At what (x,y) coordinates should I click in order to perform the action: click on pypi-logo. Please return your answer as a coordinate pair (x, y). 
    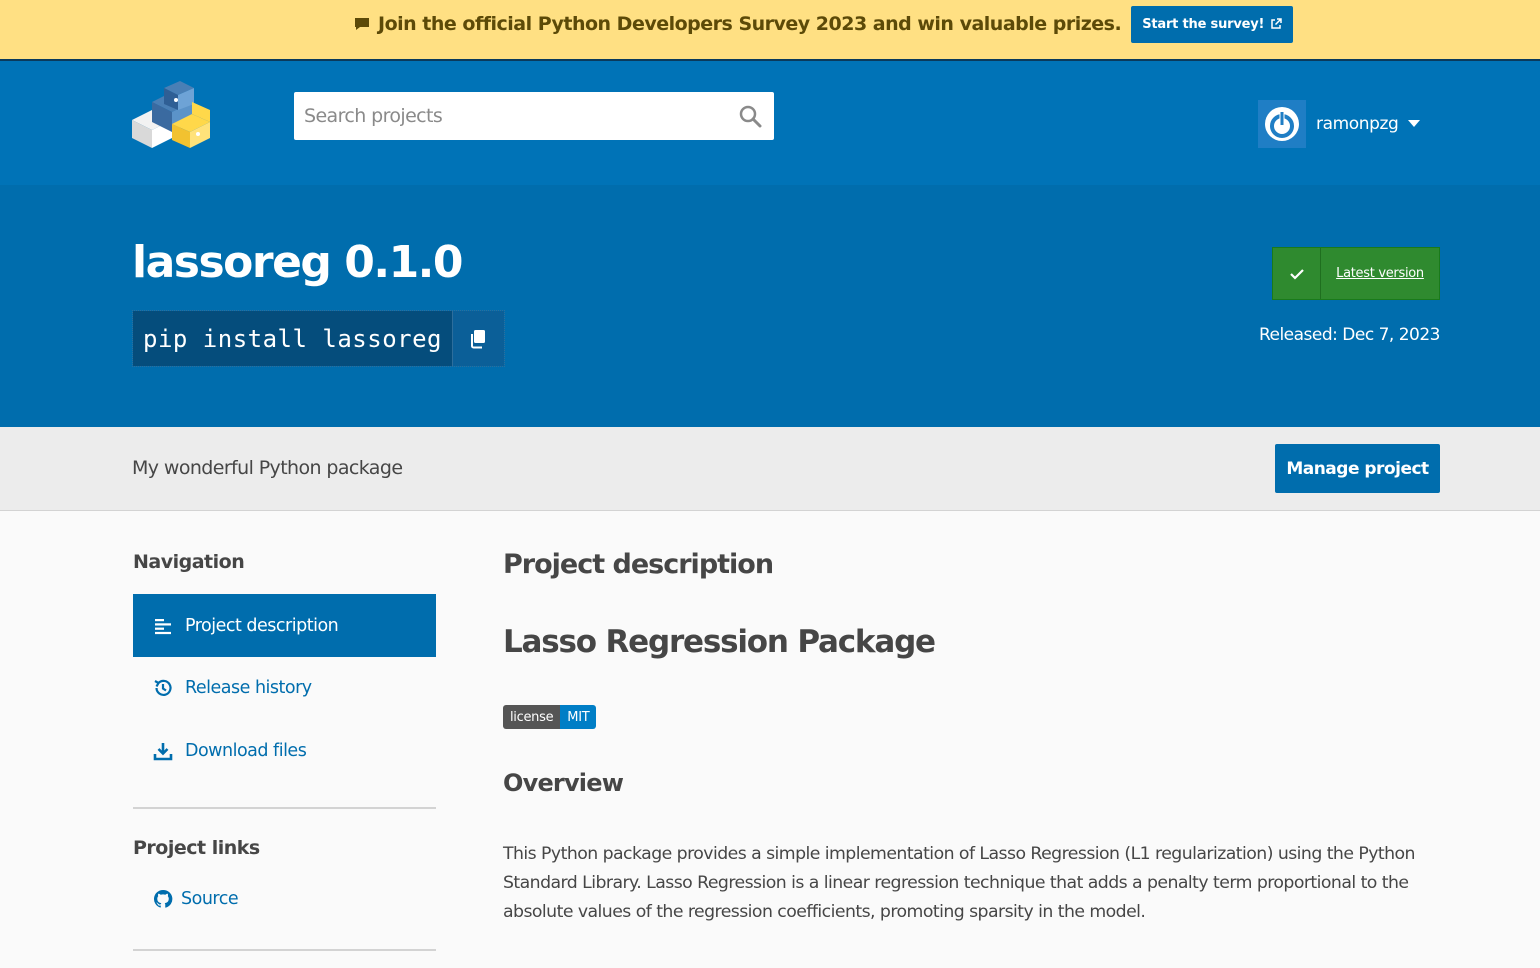
    Looking at the image, I should click on (171, 115).